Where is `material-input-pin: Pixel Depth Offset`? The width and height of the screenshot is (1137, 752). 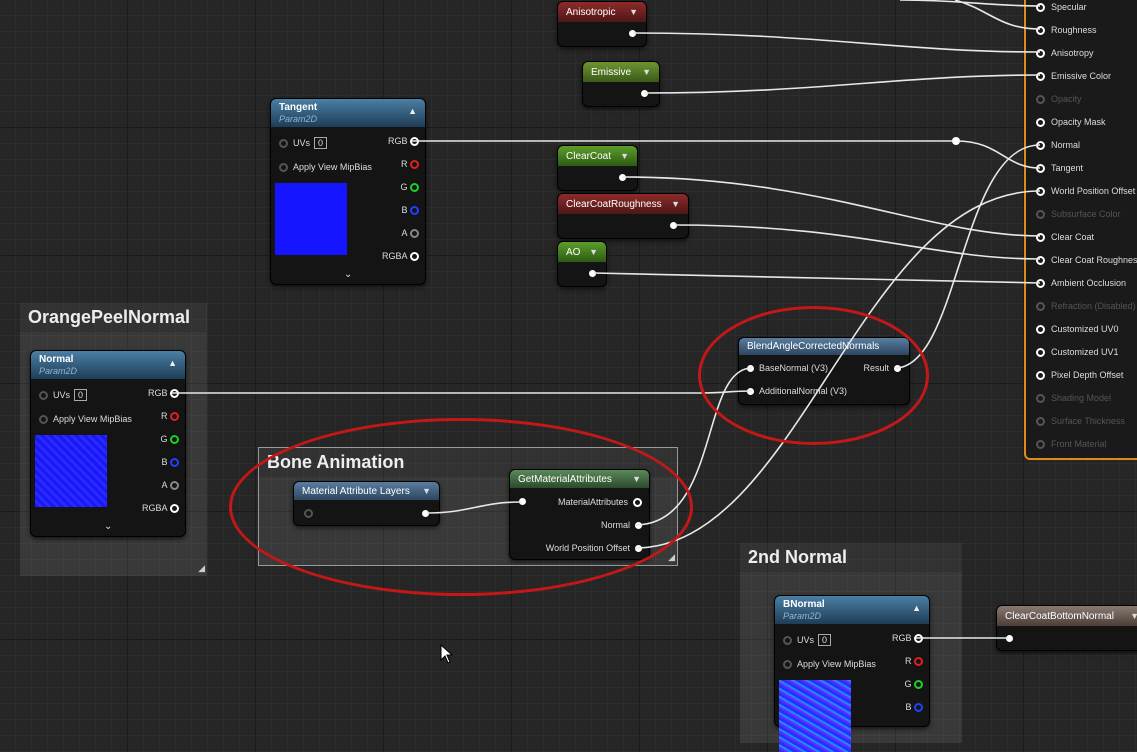
material-input-pin: Pixel Depth Offset is located at coordinates (1079, 375).